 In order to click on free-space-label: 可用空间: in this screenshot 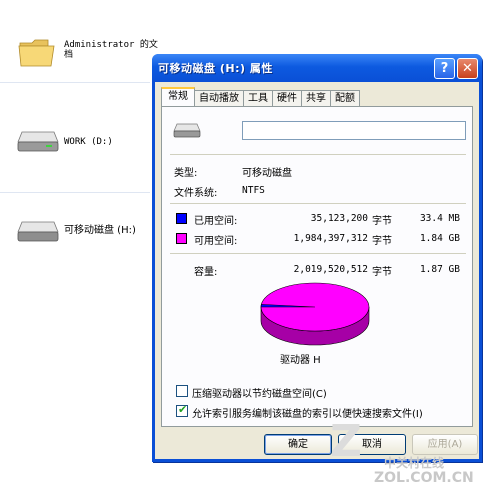, I will do `click(216, 241)`.